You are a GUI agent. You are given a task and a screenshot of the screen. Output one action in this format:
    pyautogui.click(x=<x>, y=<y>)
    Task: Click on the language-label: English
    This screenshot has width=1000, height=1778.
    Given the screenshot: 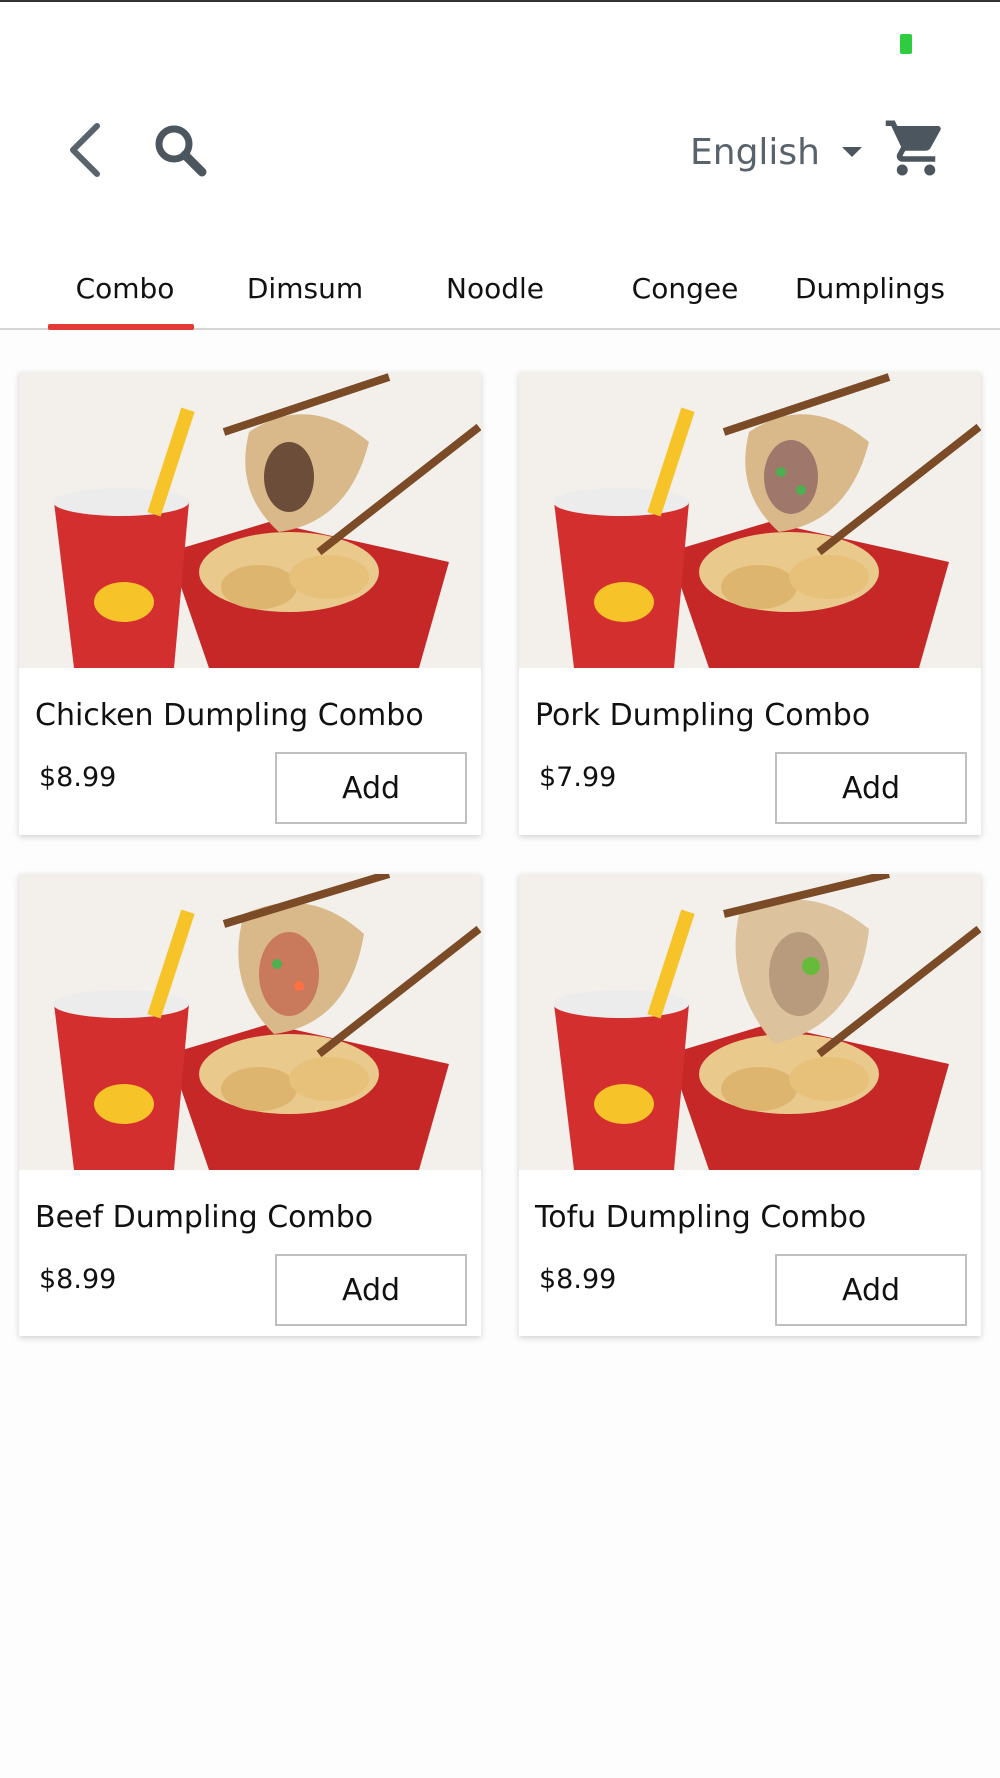 What is the action you would take?
    pyautogui.click(x=755, y=152)
    